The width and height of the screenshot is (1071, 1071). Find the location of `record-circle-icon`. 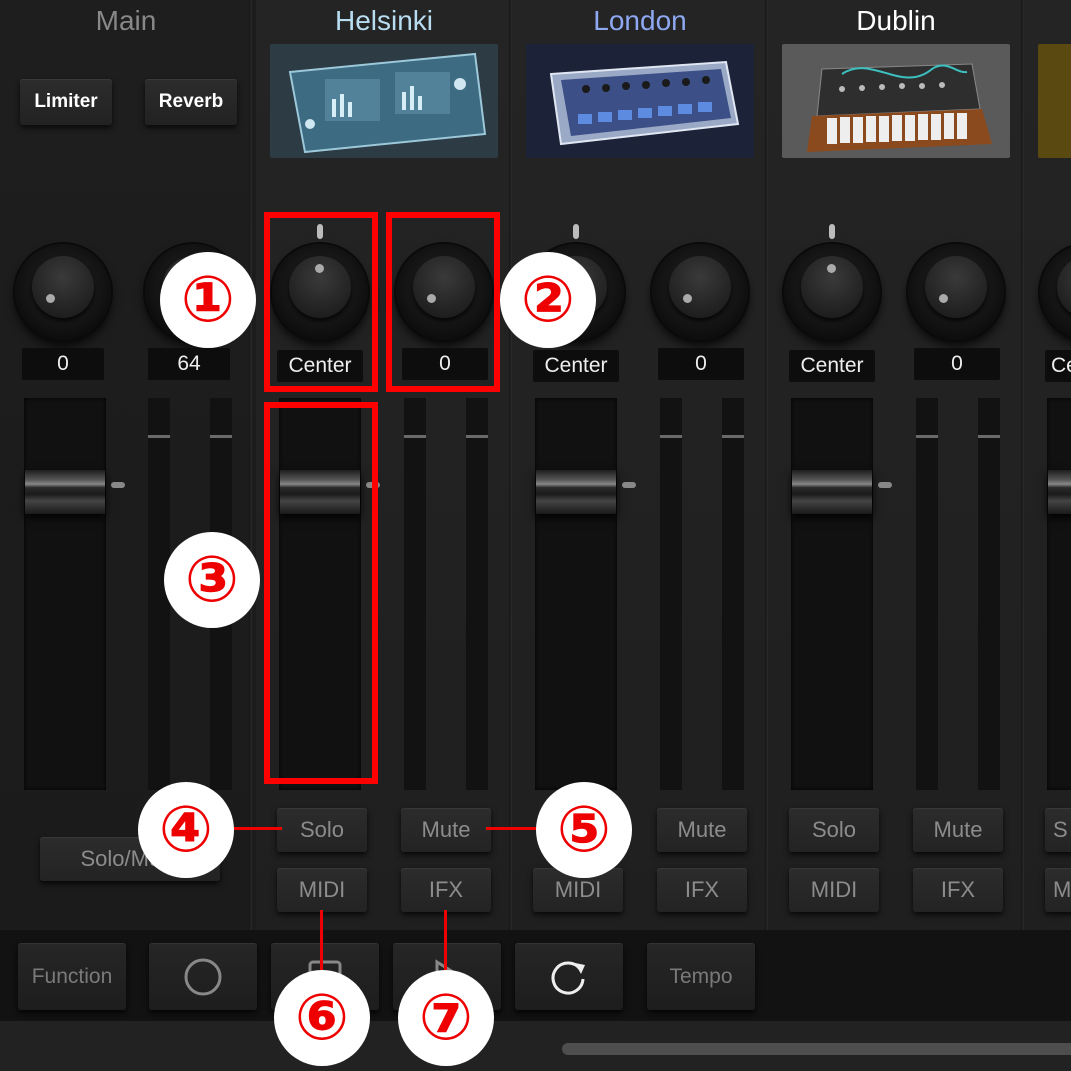

record-circle-icon is located at coordinates (203, 976).